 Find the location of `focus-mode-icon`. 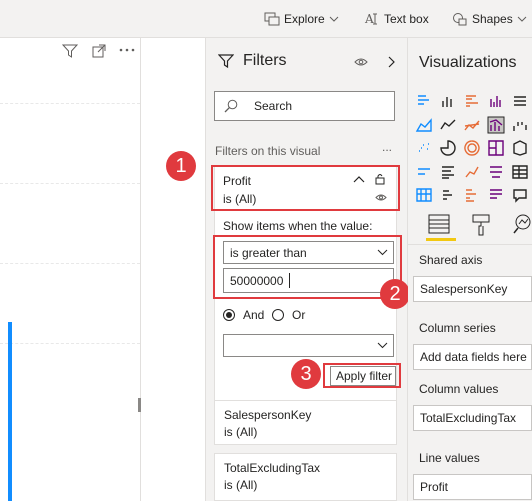

focus-mode-icon is located at coordinates (99, 51).